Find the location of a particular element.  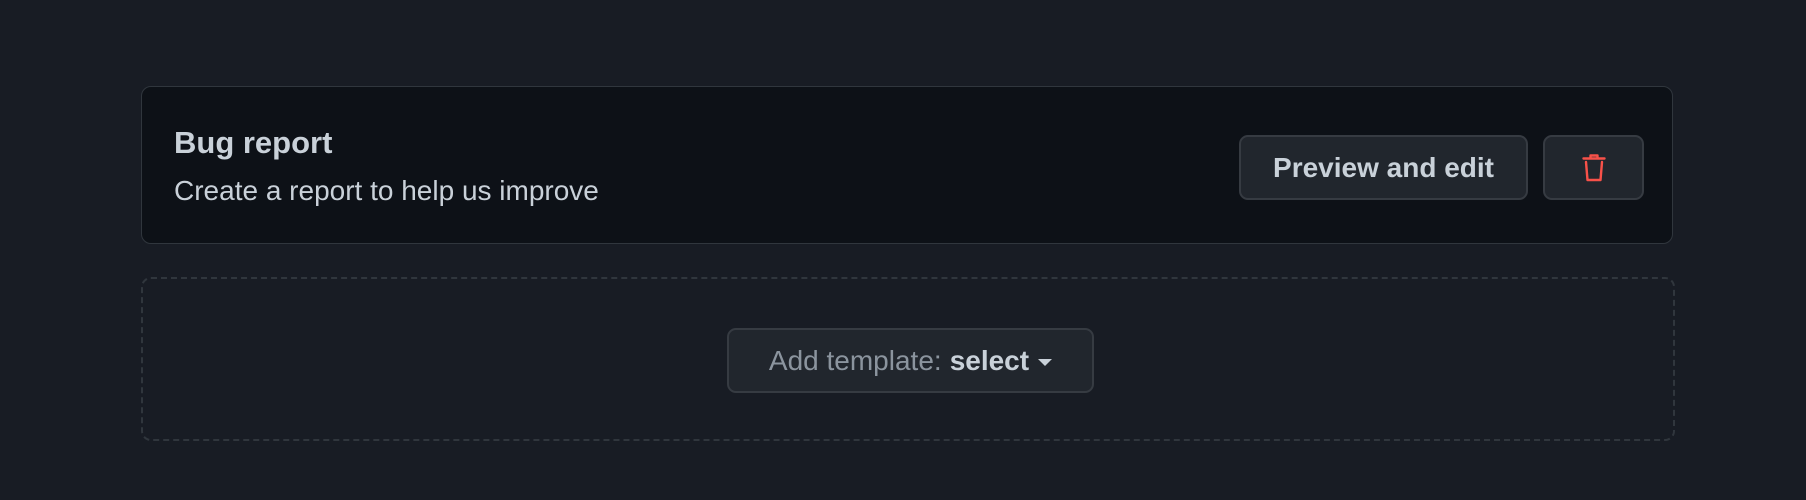

delete-template-button is located at coordinates (1593, 167).